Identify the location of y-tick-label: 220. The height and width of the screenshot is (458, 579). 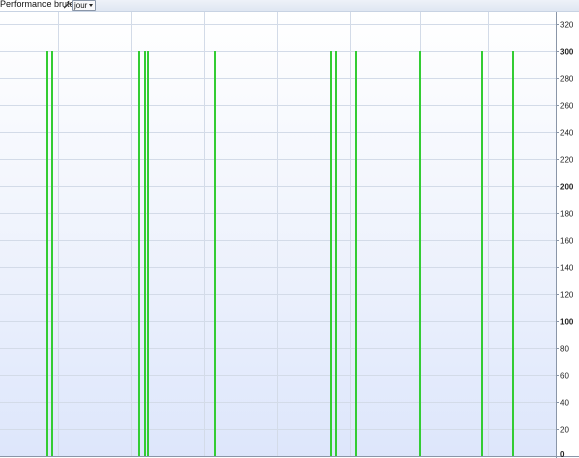
(567, 160).